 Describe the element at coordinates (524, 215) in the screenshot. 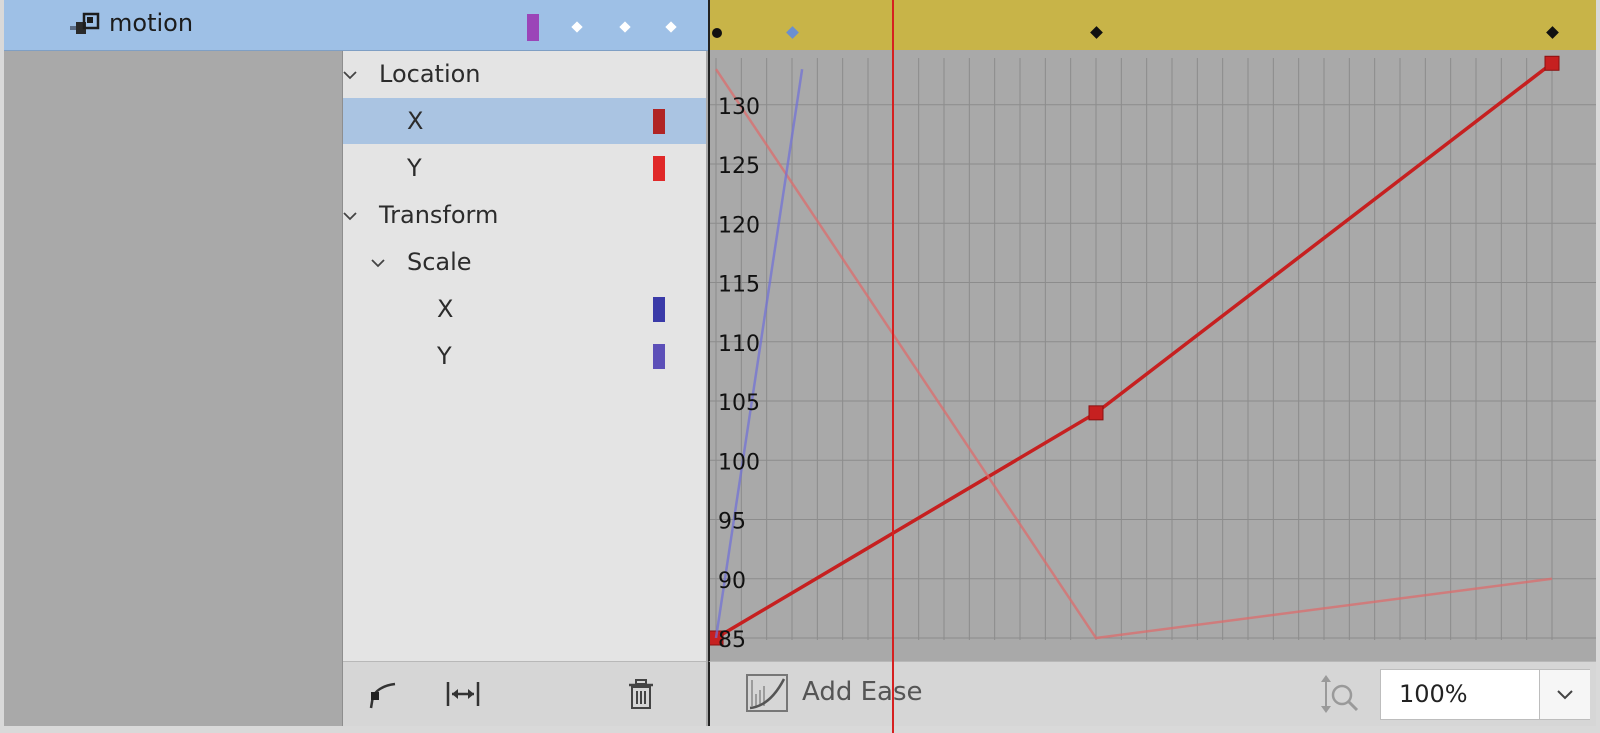

I see `tree-row-transform: Transform` at that location.